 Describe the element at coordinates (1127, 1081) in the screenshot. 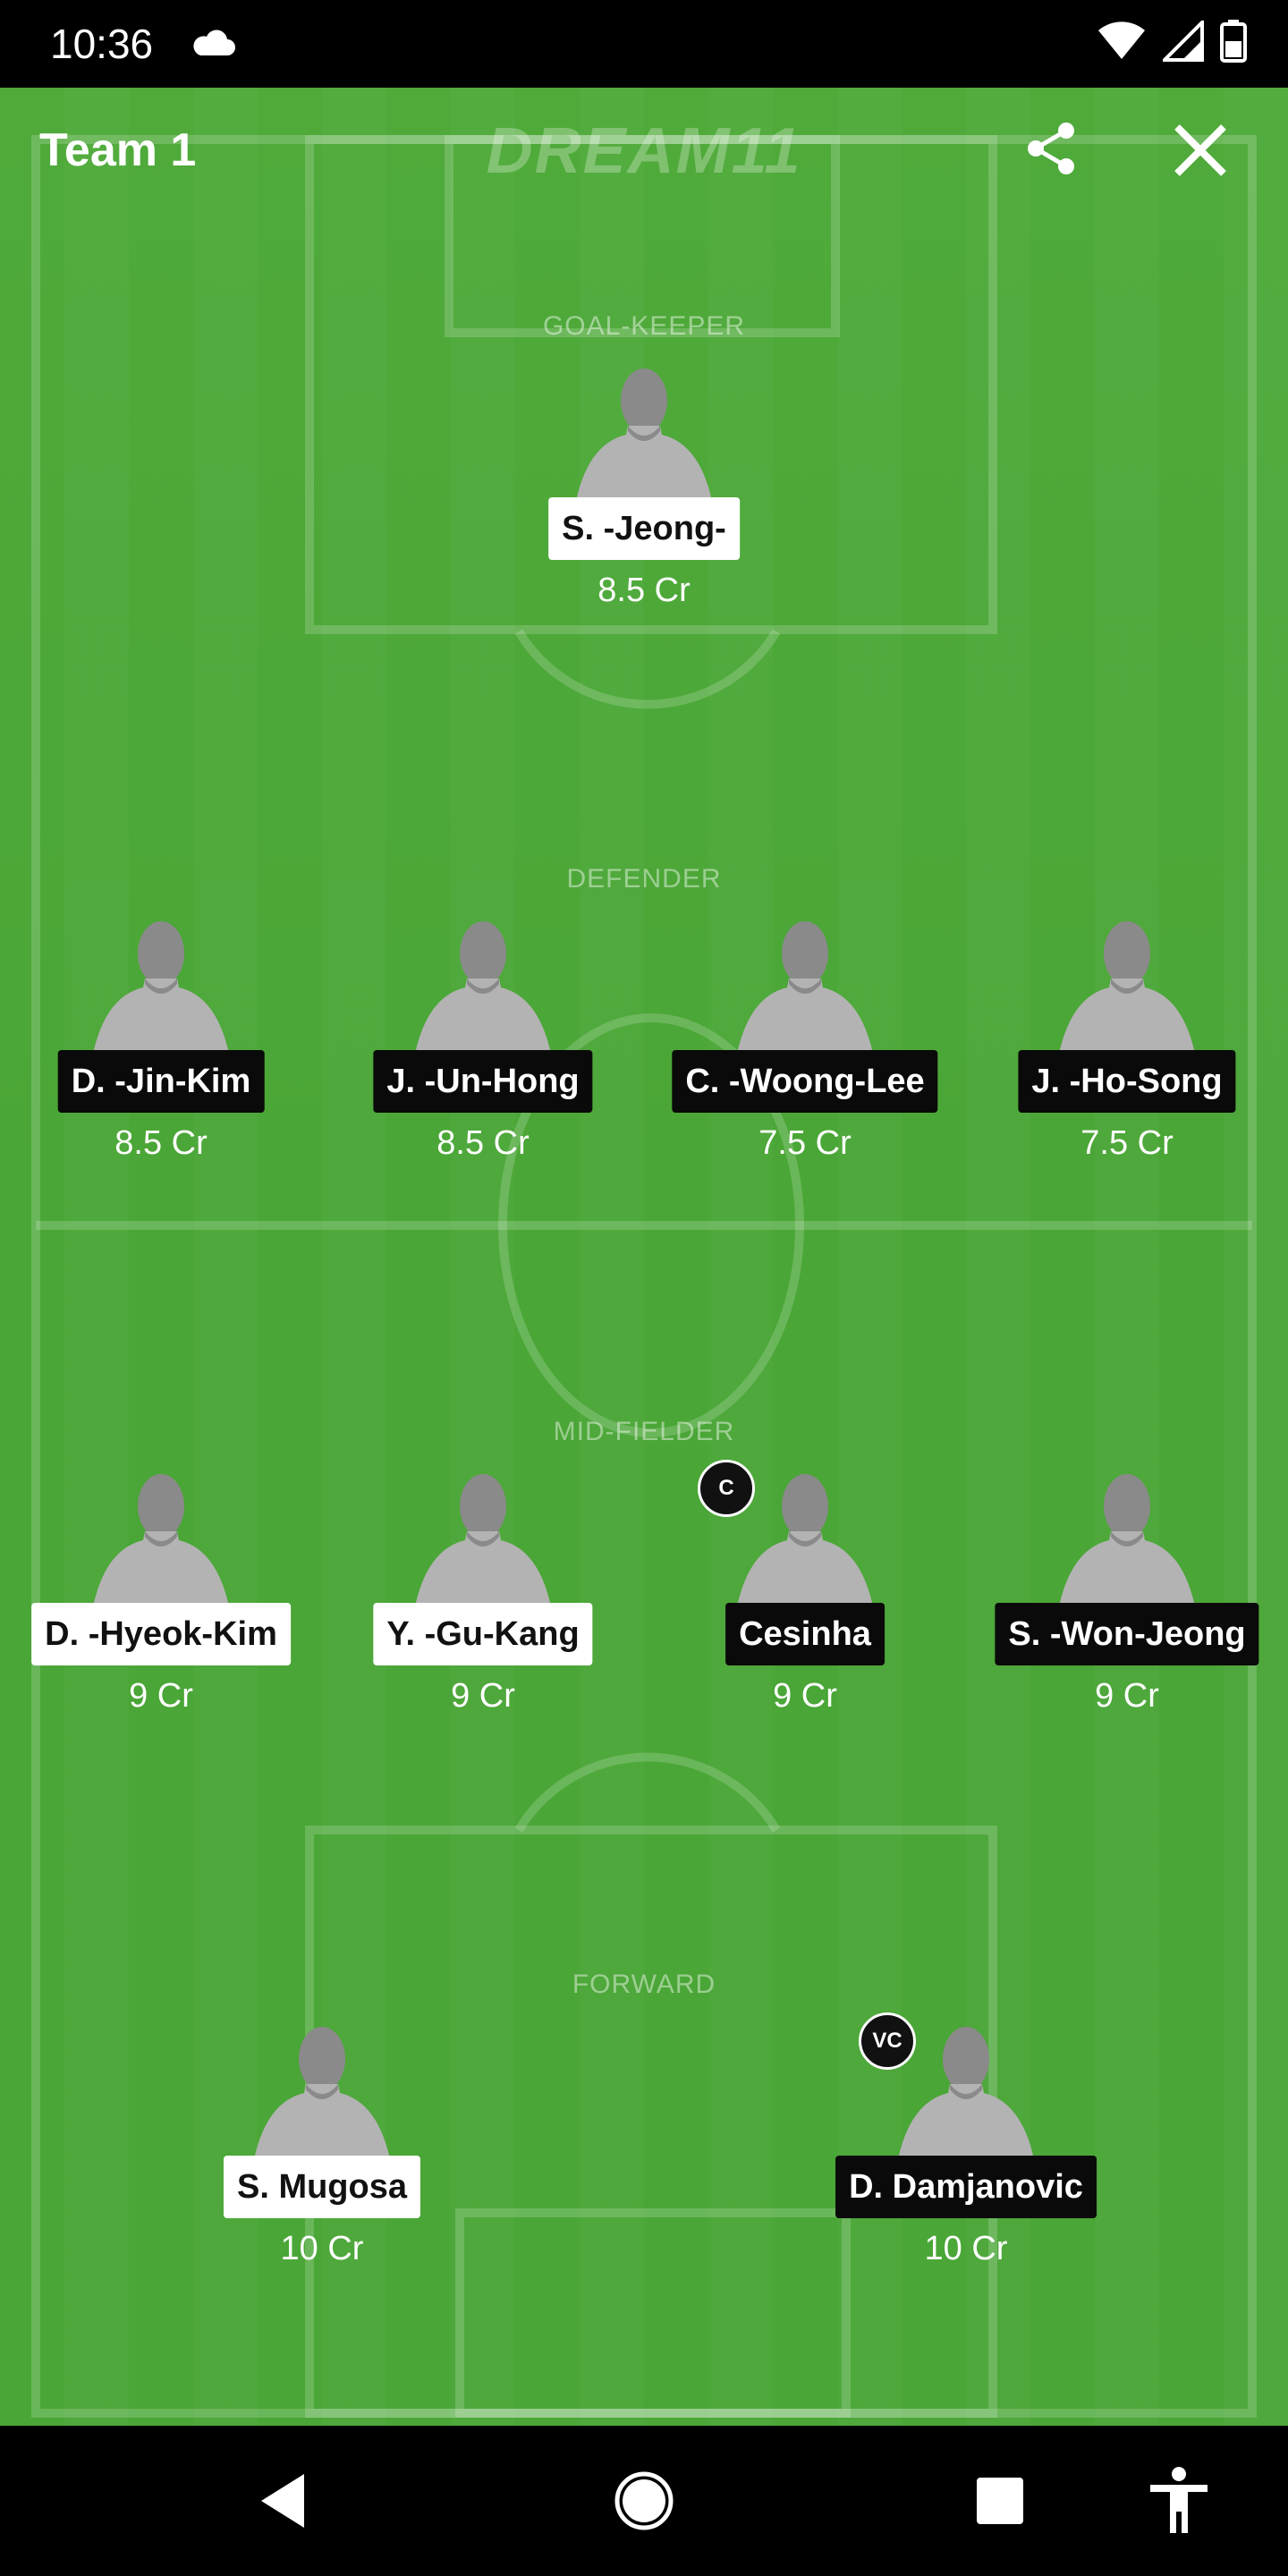

I see `player-name: J. -Ho-Song` at that location.